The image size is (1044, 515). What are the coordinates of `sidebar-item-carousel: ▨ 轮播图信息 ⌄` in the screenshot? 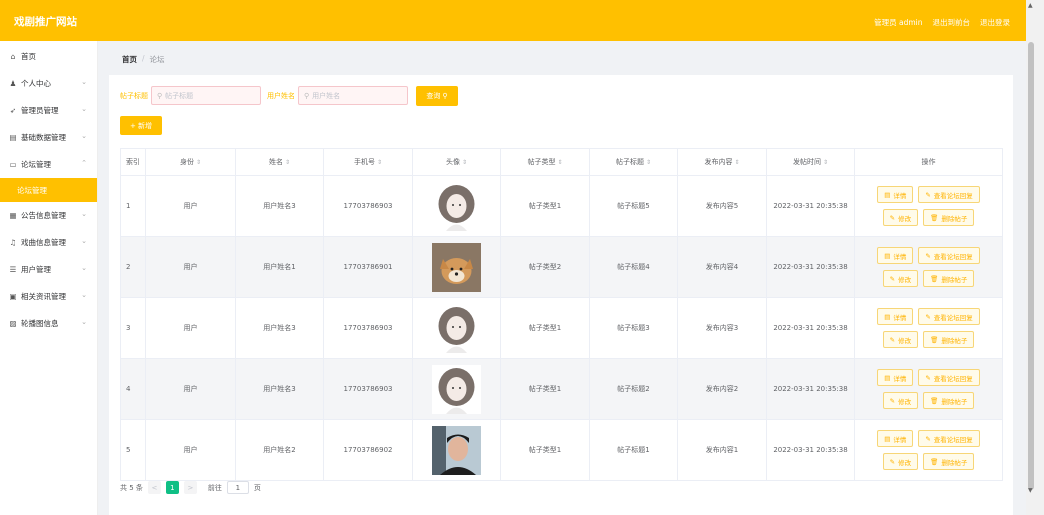 It's located at (48, 323).